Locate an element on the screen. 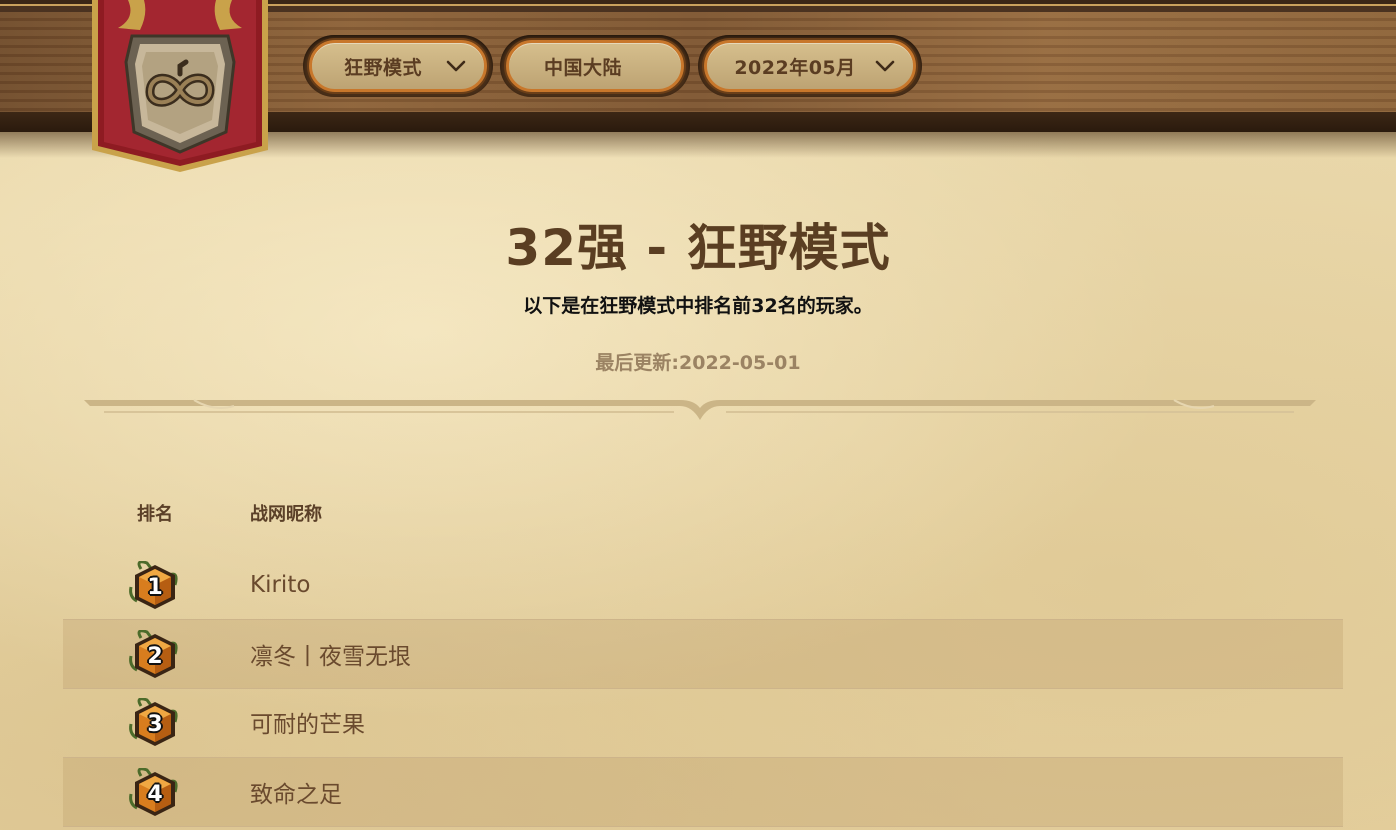 This screenshot has width=1396, height=830. page-title: 32强 - 狂野模式 is located at coordinates (698, 248).